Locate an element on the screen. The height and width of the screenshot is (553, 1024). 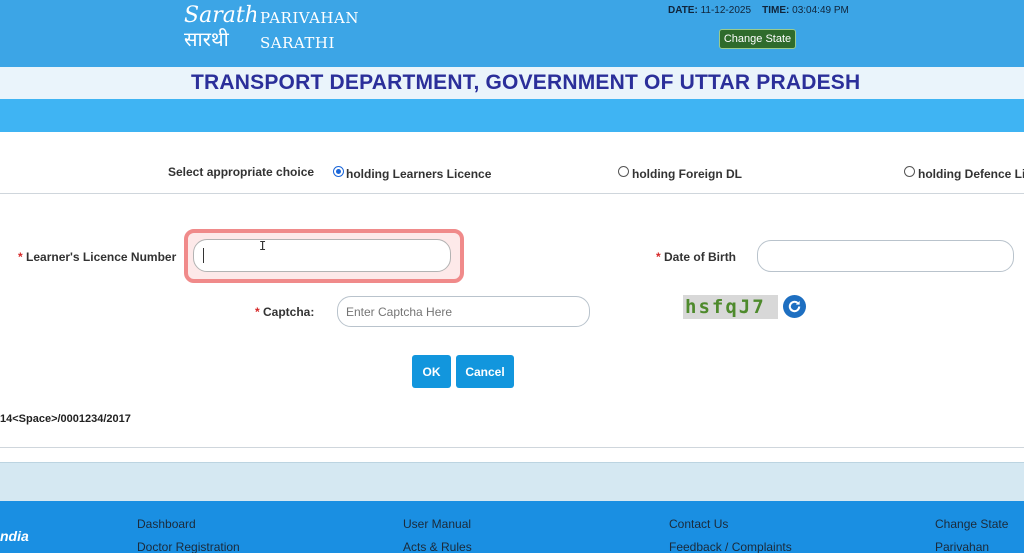
ll-number-label: * Learner's Licence Number is located at coordinates (97, 257).